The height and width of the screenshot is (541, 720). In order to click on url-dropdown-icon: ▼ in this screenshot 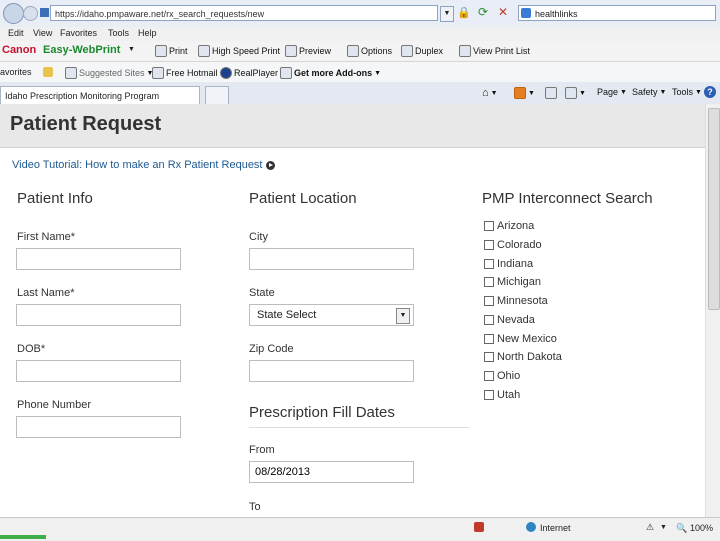, I will do `click(447, 14)`.